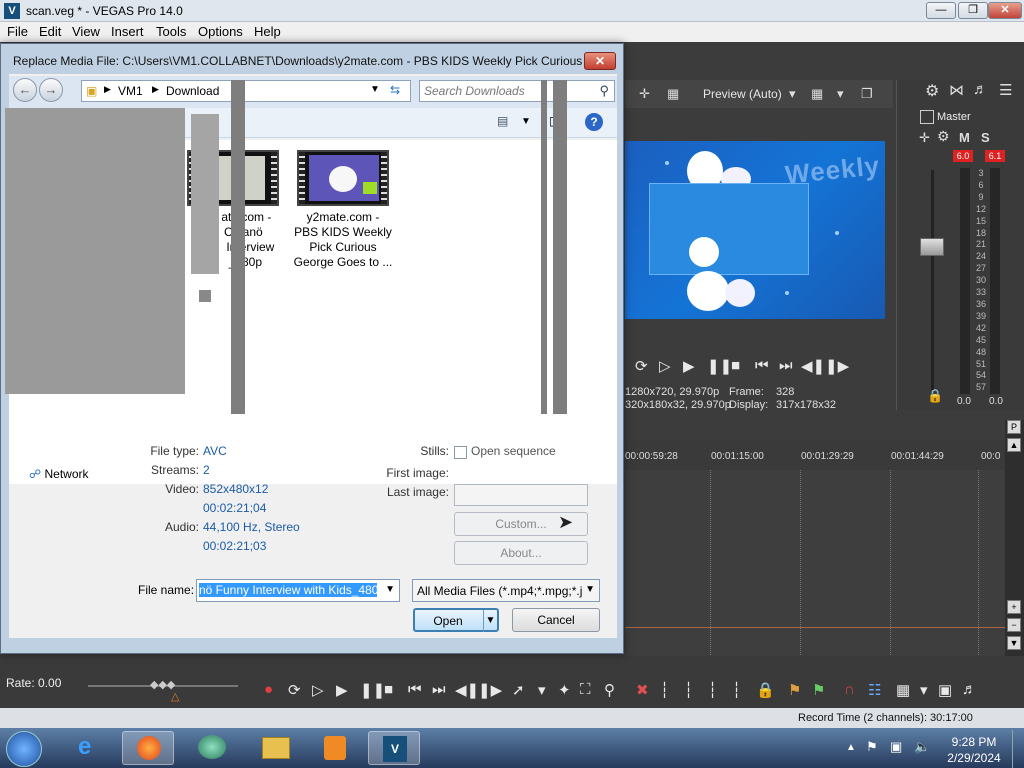 Image resolution: width=1024 pixels, height=768 pixels. What do you see at coordinates (1014, 643) in the screenshot?
I see `scroll-down-button: ▼` at bounding box center [1014, 643].